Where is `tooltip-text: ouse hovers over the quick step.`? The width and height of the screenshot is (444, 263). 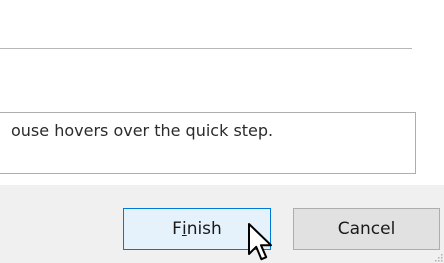 tooltip-text: ouse hovers over the quick step. is located at coordinates (142, 130).